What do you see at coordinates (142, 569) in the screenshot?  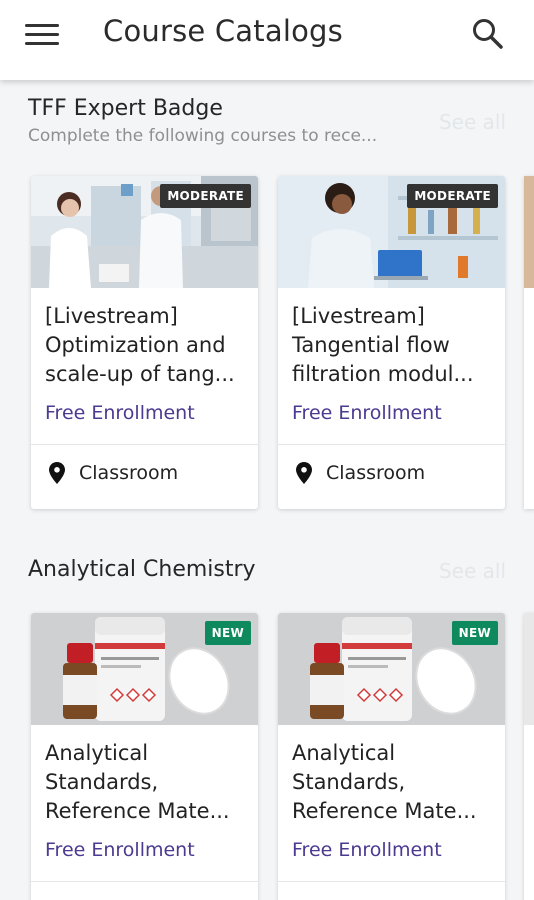 I see `section-title: Analytical Chemistry` at bounding box center [142, 569].